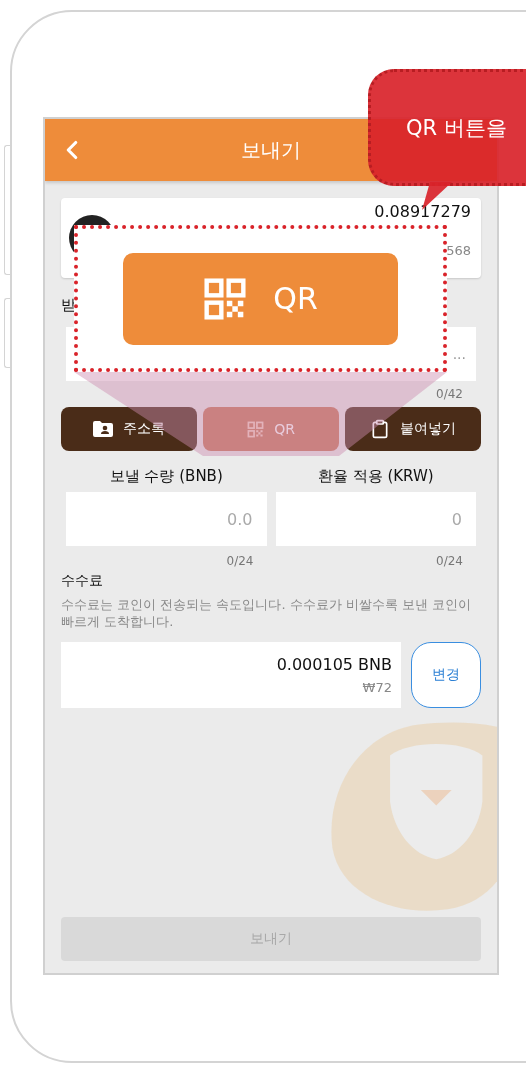 The image size is (526, 1075). What do you see at coordinates (377, 687) in the screenshot?
I see `fee-fiat-value: ₩72` at bounding box center [377, 687].